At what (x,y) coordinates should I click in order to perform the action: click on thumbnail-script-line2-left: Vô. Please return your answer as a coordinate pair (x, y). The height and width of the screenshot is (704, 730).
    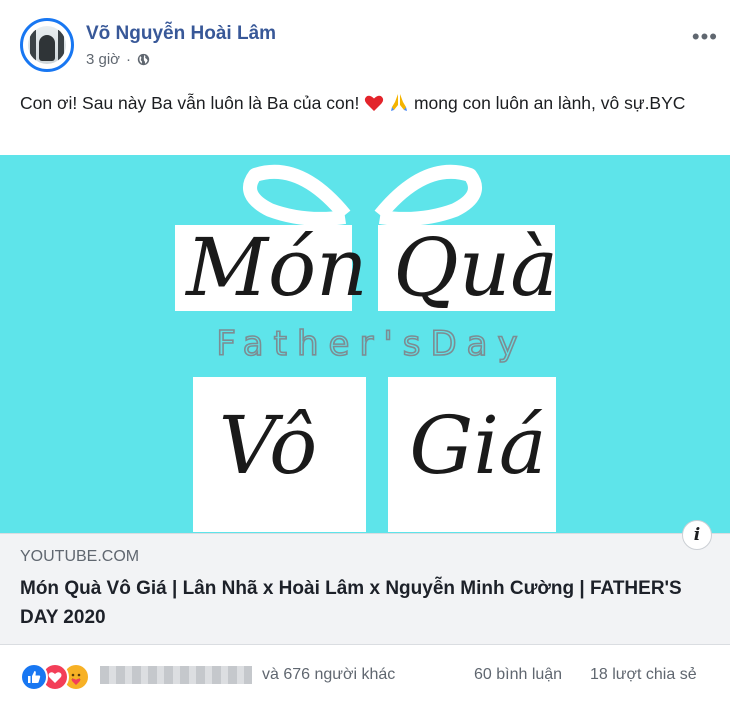
    Looking at the image, I should click on (268, 445).